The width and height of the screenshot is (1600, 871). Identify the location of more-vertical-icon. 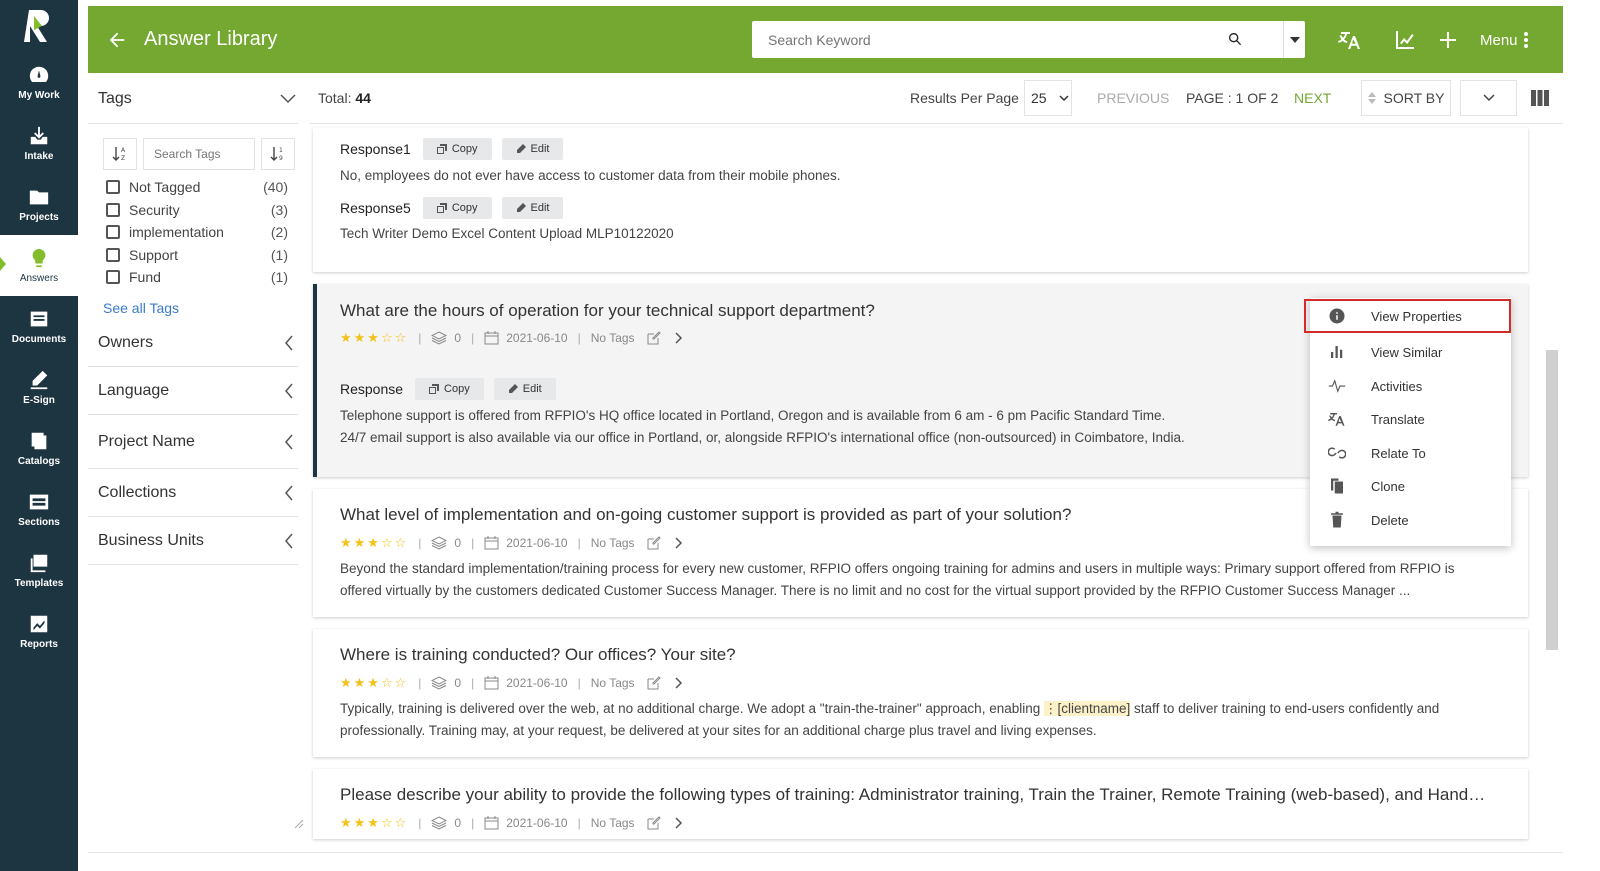
(1526, 40).